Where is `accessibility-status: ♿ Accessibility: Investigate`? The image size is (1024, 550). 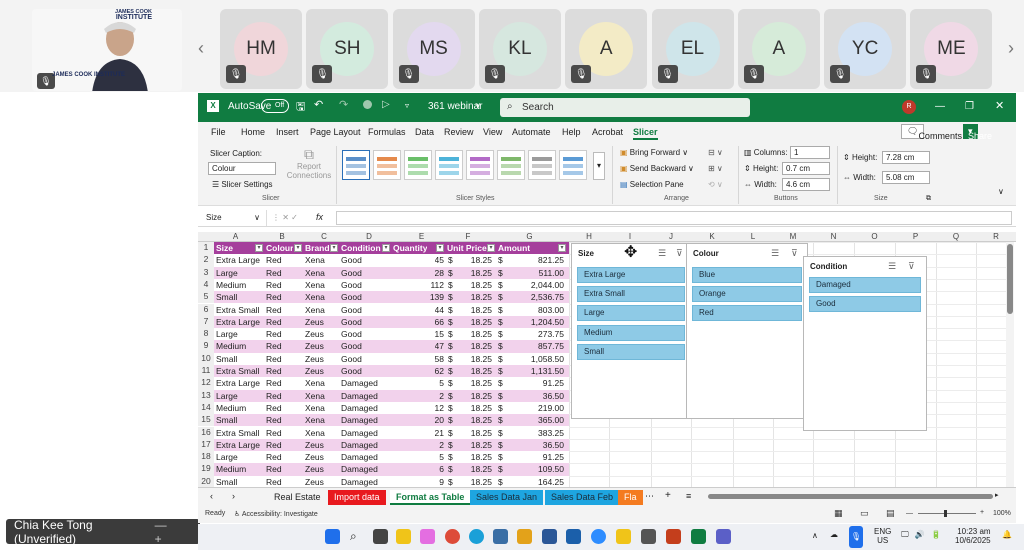
accessibility-status: ♿ Accessibility: Investigate is located at coordinates (276, 514).